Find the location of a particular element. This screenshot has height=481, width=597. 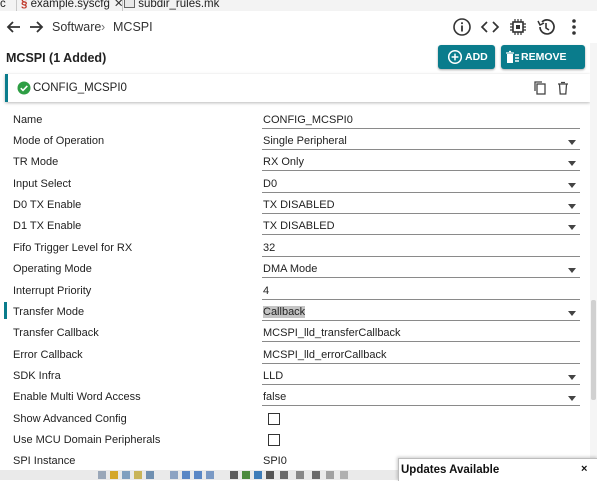

add-circle-icon is located at coordinates (455, 57).